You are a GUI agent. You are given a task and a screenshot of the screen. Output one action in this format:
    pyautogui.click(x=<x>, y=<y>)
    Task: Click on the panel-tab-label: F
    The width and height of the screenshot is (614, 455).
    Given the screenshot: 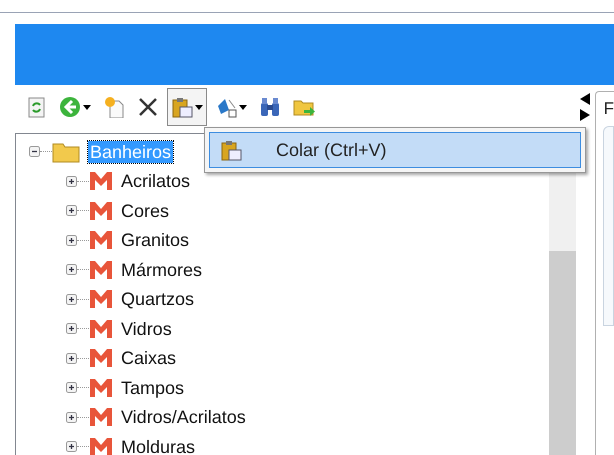 What is the action you would take?
    pyautogui.click(x=609, y=109)
    